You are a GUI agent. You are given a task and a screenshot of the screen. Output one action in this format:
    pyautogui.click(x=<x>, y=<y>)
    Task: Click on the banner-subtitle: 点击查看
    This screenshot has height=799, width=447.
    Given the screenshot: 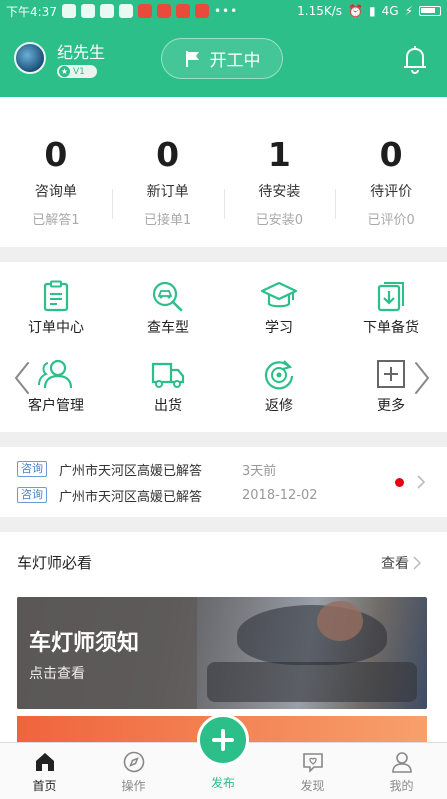 What is the action you would take?
    pyautogui.click(x=57, y=674)
    